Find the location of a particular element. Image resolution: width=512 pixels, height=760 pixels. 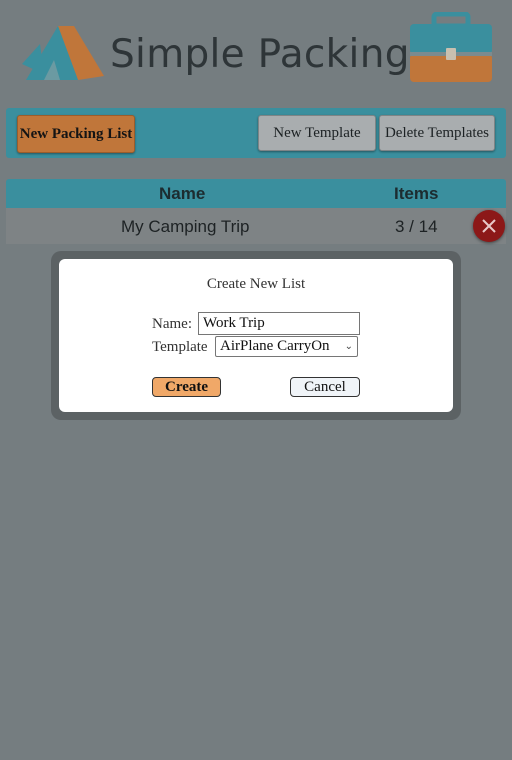

table-row: My Camping Trip 3 / 14 is located at coordinates (256, 226).